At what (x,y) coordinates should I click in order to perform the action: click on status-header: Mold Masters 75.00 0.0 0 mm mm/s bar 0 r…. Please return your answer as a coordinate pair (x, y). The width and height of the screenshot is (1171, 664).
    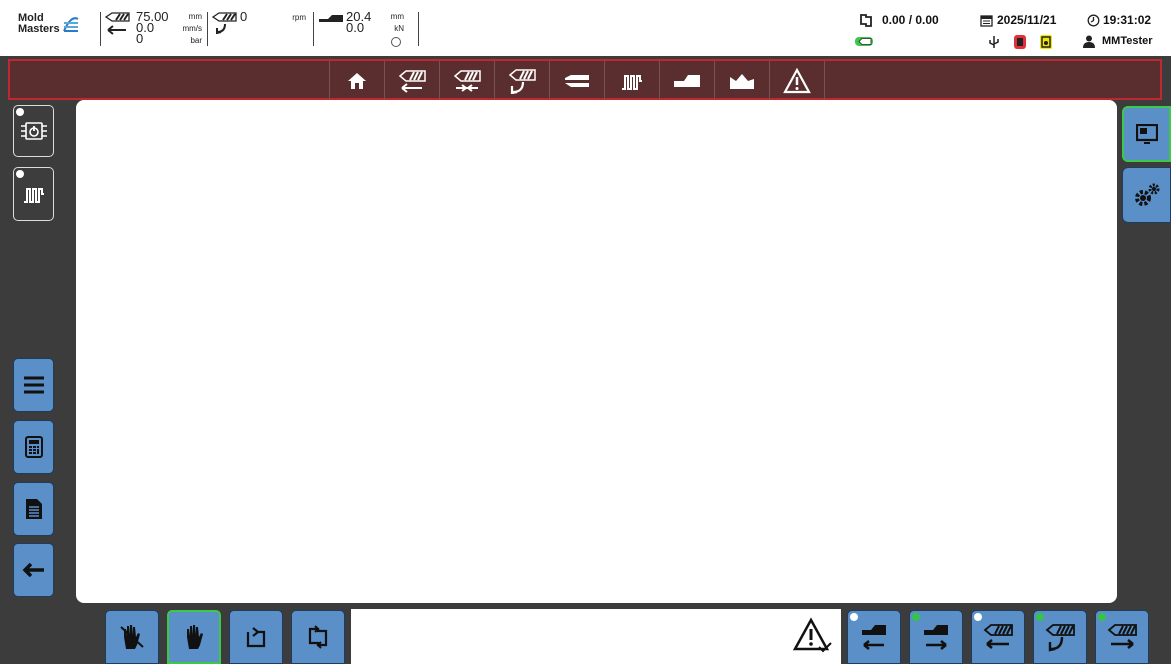
    Looking at the image, I should click on (585, 28).